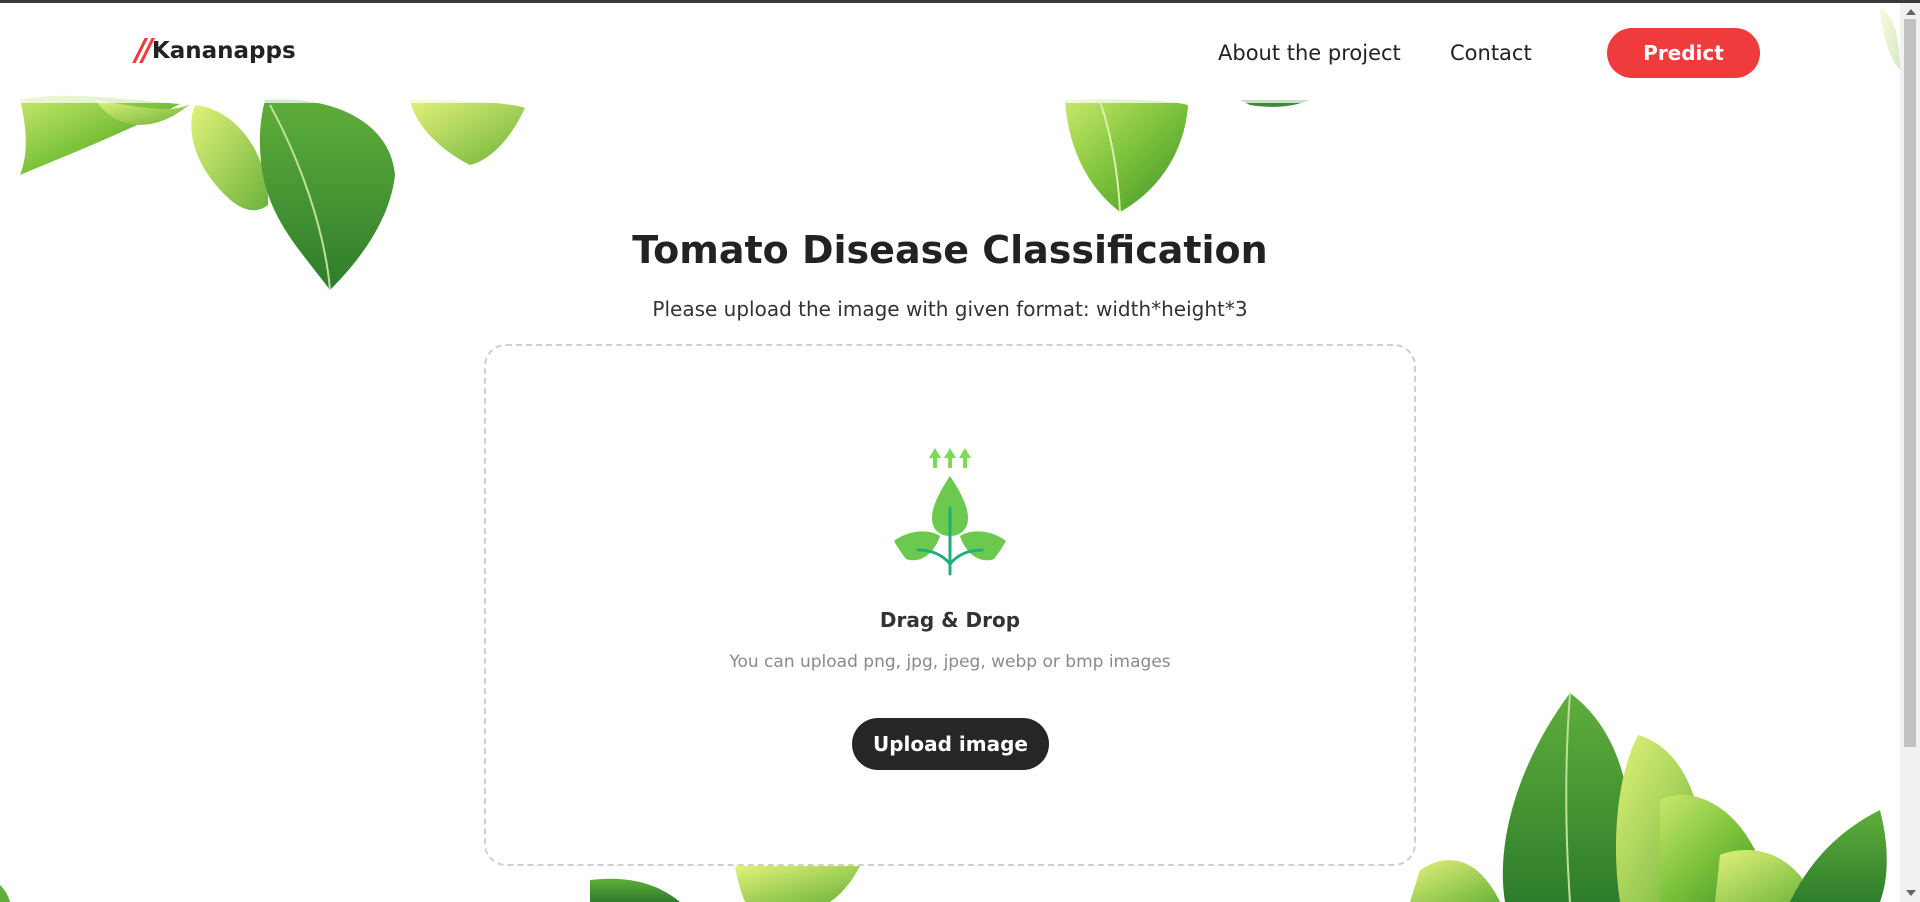  I want to click on vertical-scrollbar, so click(1910, 452).